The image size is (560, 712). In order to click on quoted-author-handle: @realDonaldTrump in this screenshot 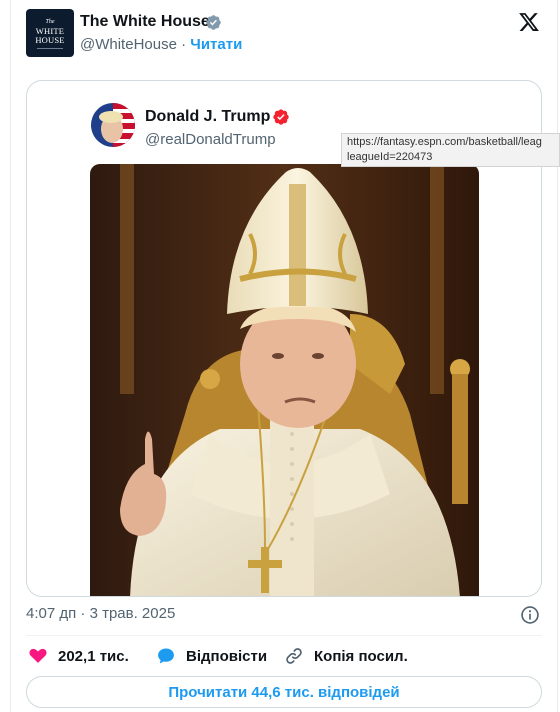, I will do `click(210, 139)`.